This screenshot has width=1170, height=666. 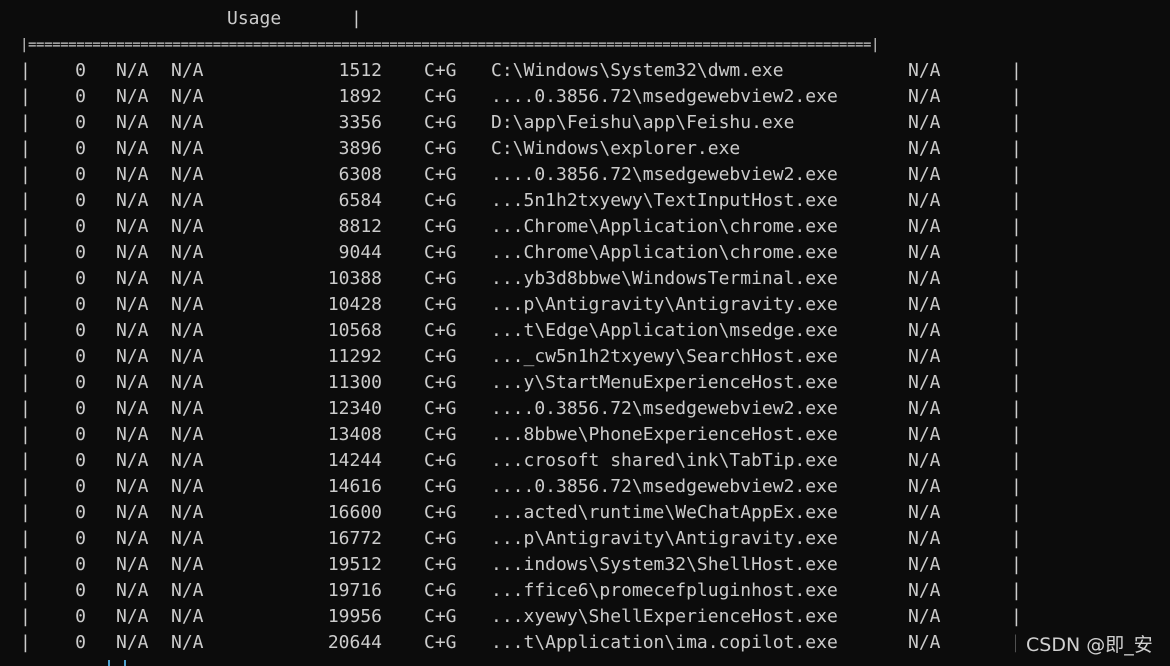 What do you see at coordinates (360, 148) in the screenshot?
I see `pid: 3896` at bounding box center [360, 148].